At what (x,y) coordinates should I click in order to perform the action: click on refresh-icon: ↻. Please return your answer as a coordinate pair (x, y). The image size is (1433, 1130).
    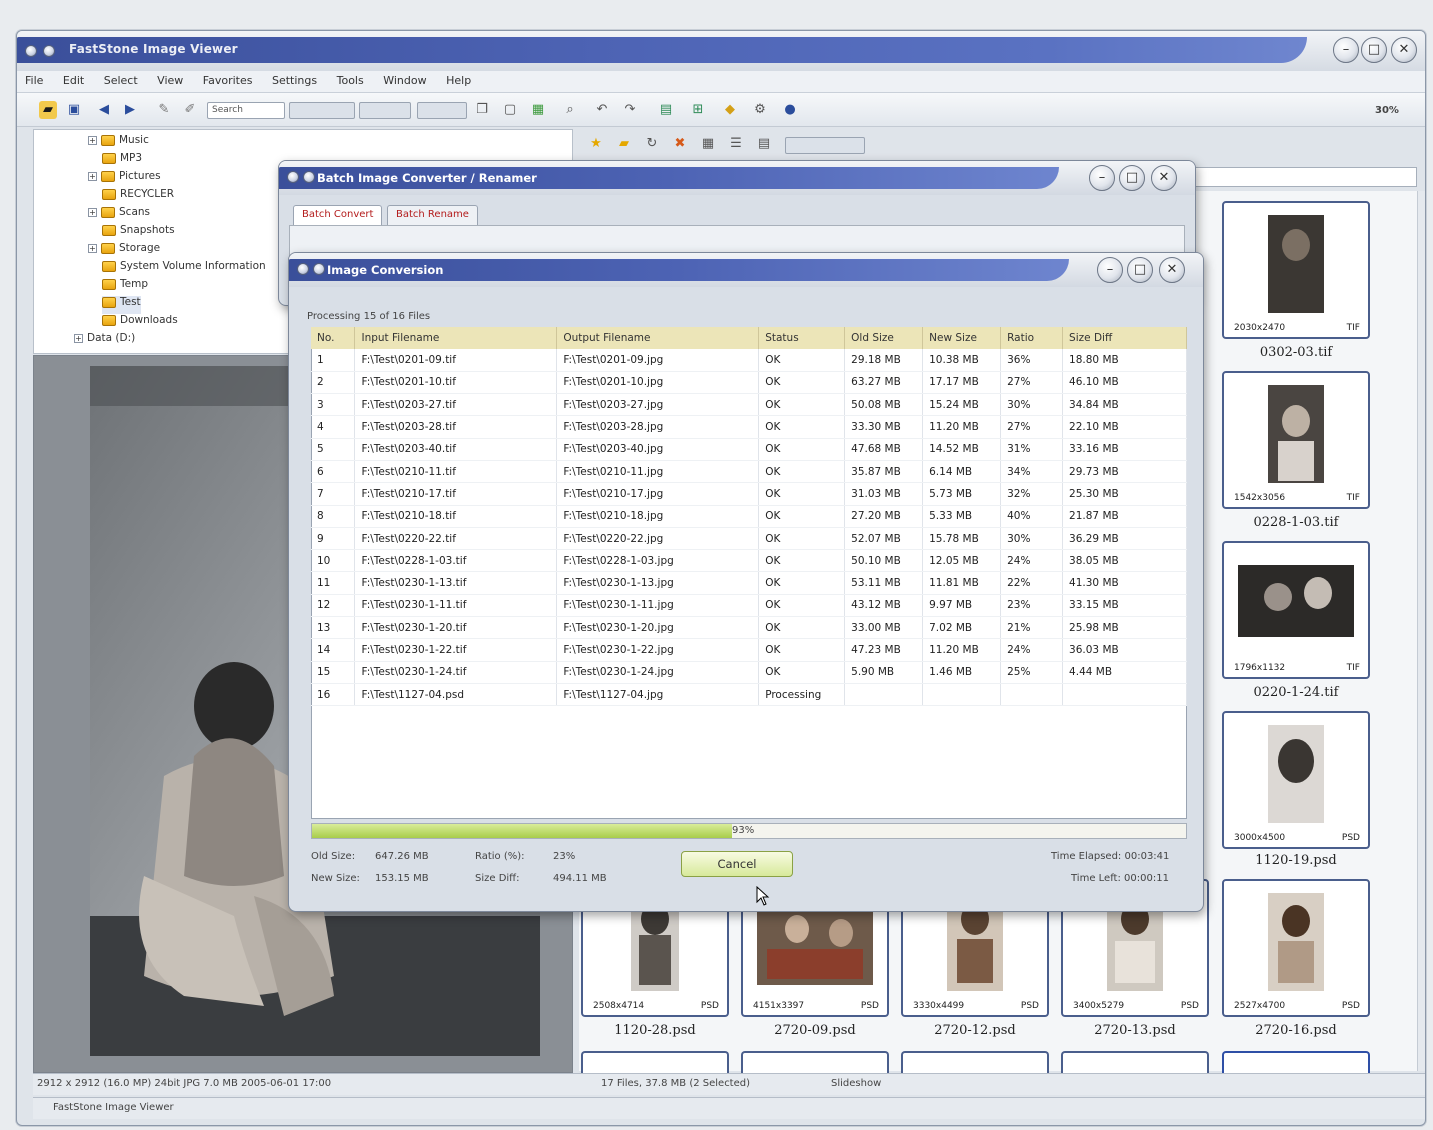
    Looking at the image, I should click on (652, 144).